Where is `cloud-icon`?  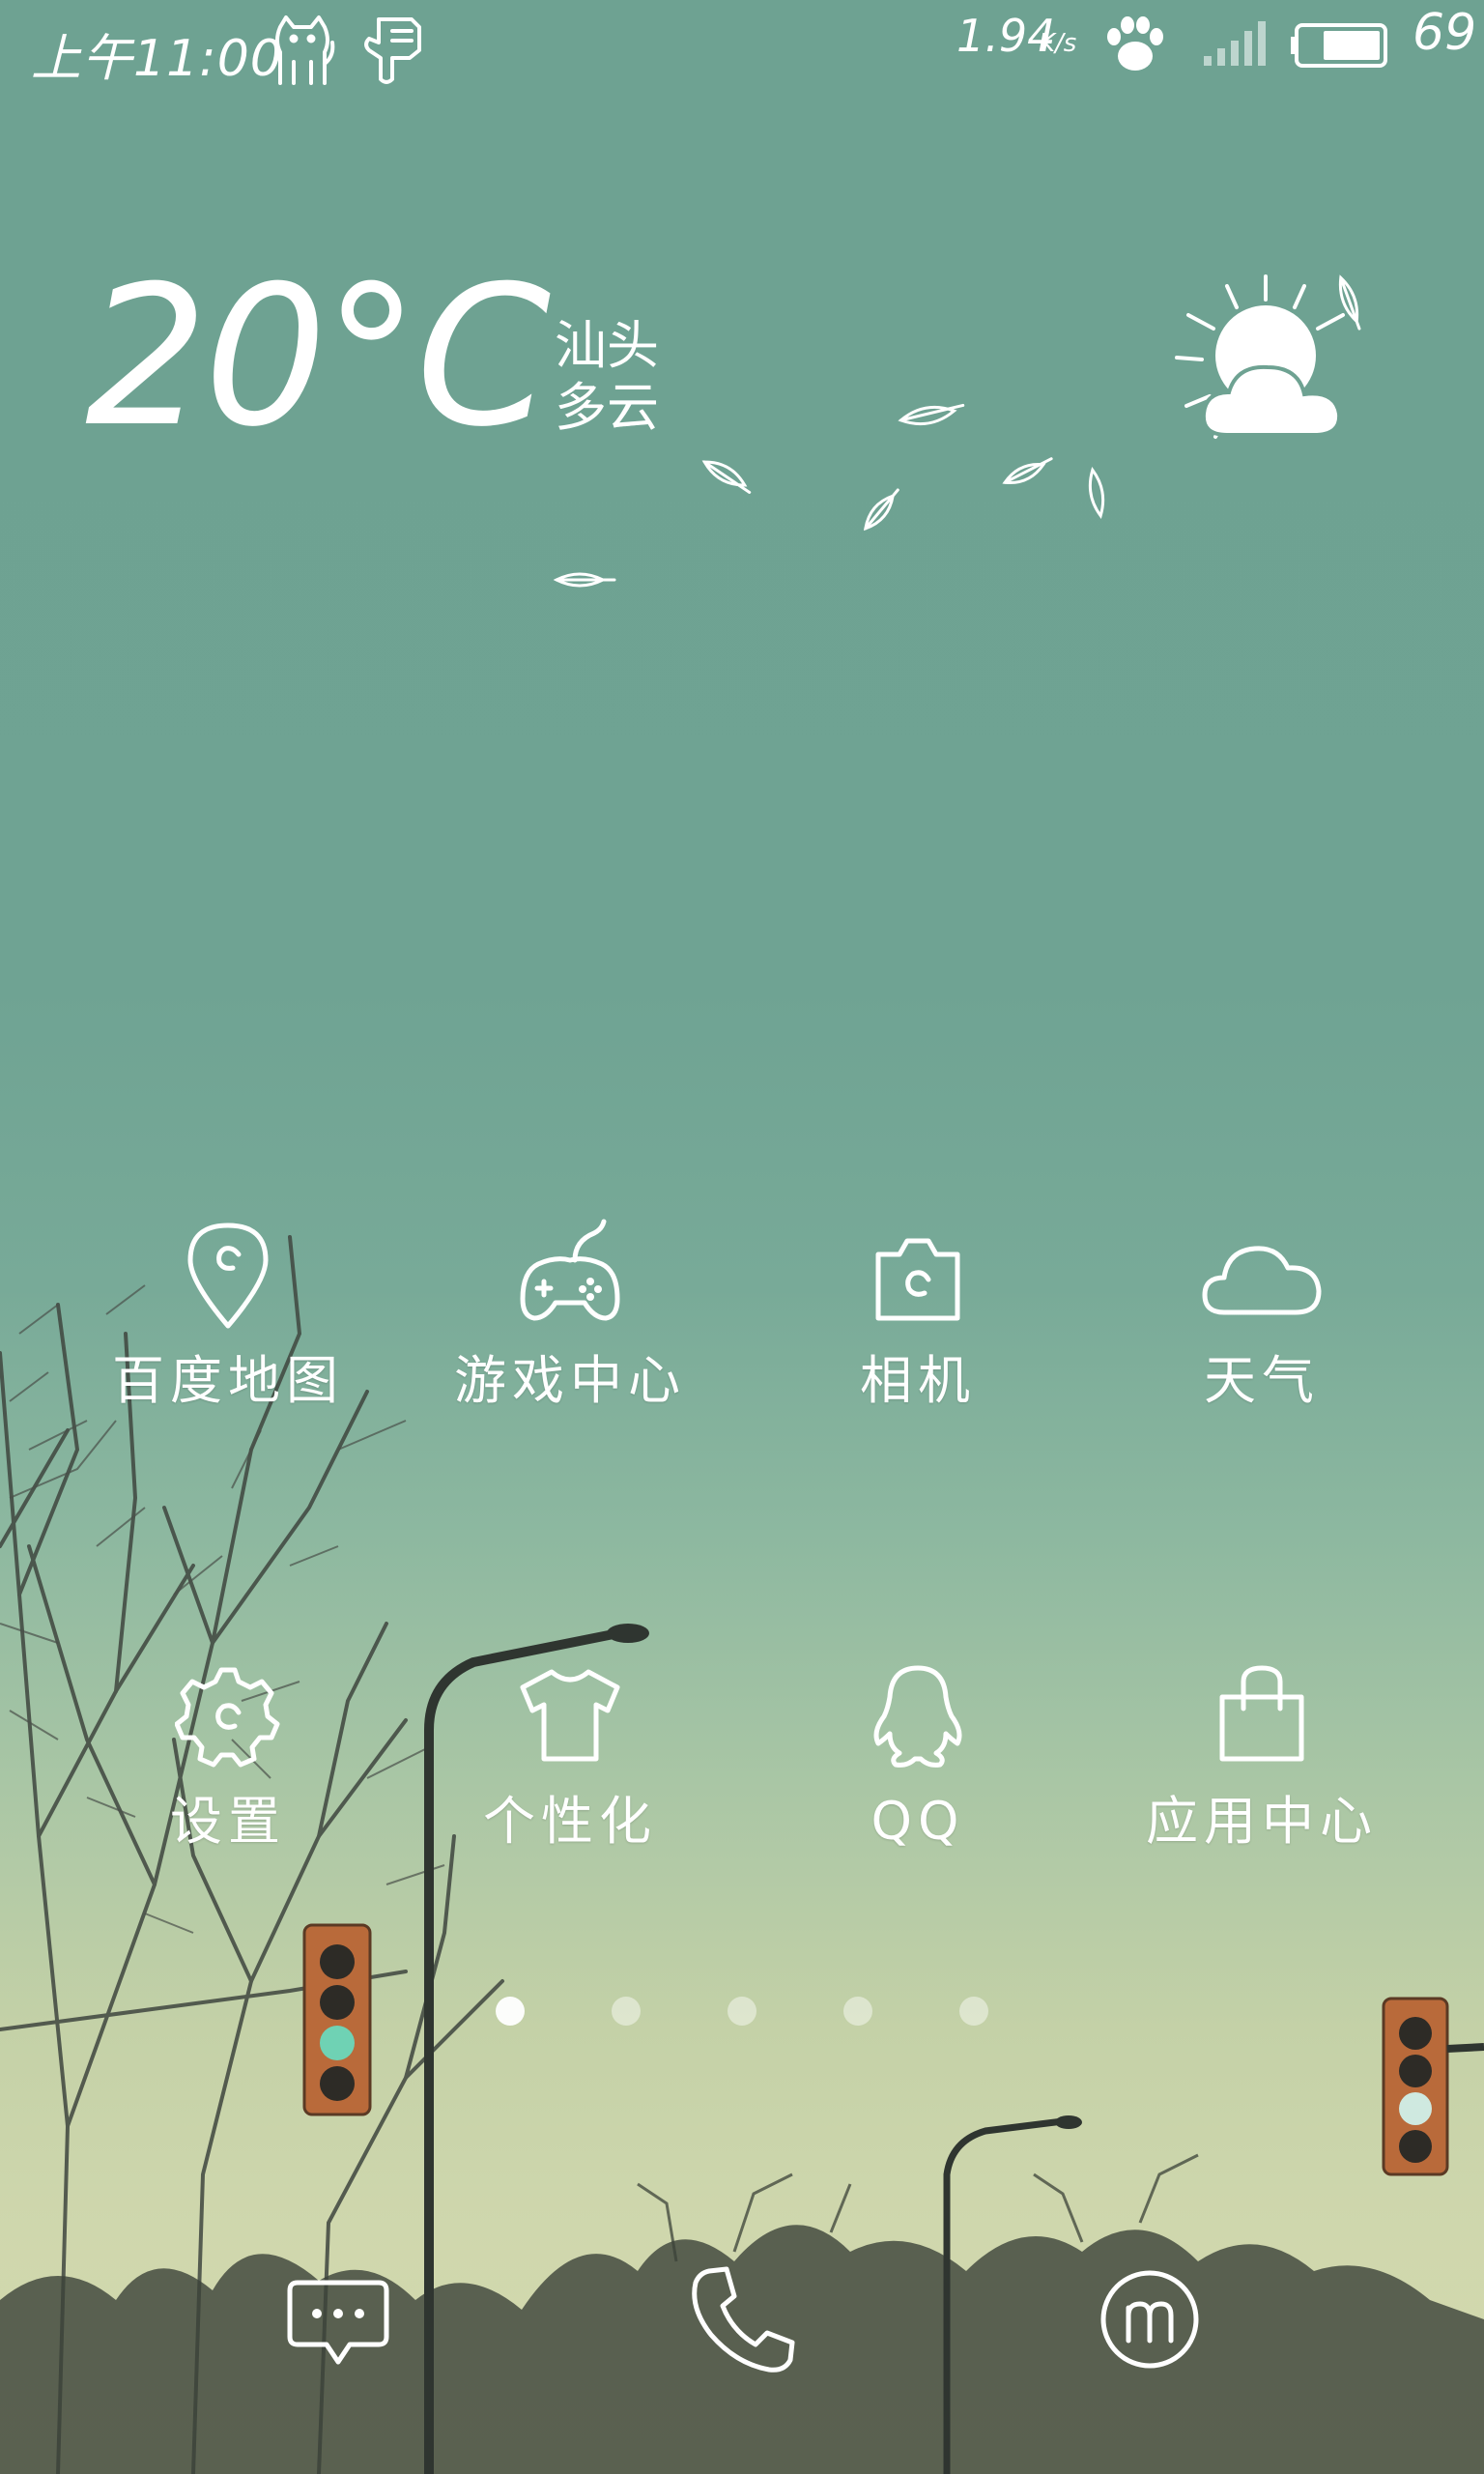
cloud-icon is located at coordinates (1262, 1280).